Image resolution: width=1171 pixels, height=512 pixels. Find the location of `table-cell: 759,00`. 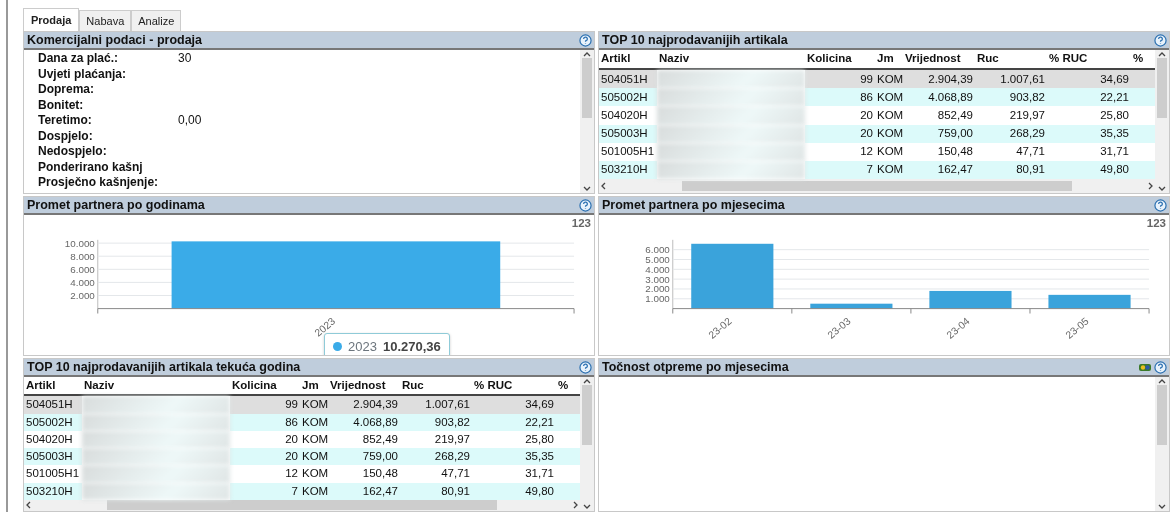

table-cell: 759,00 is located at coordinates (364, 457).